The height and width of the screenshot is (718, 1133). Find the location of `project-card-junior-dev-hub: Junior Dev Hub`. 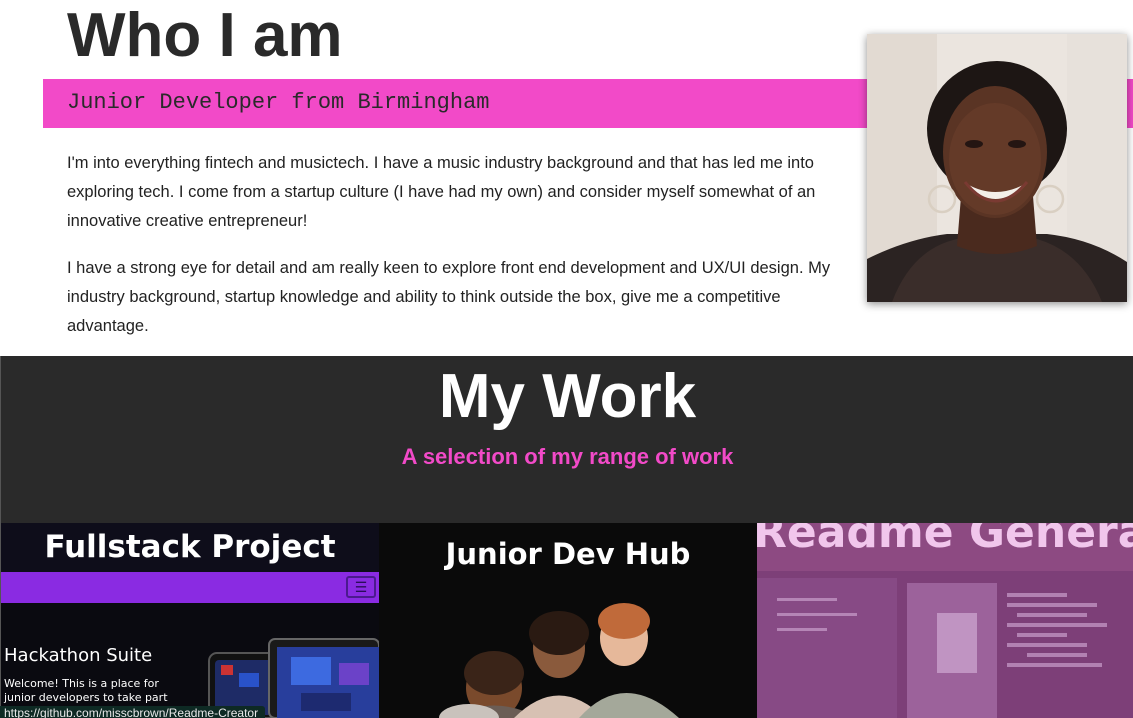

project-card-junior-dev-hub: Junior Dev Hub is located at coordinates (568, 620).